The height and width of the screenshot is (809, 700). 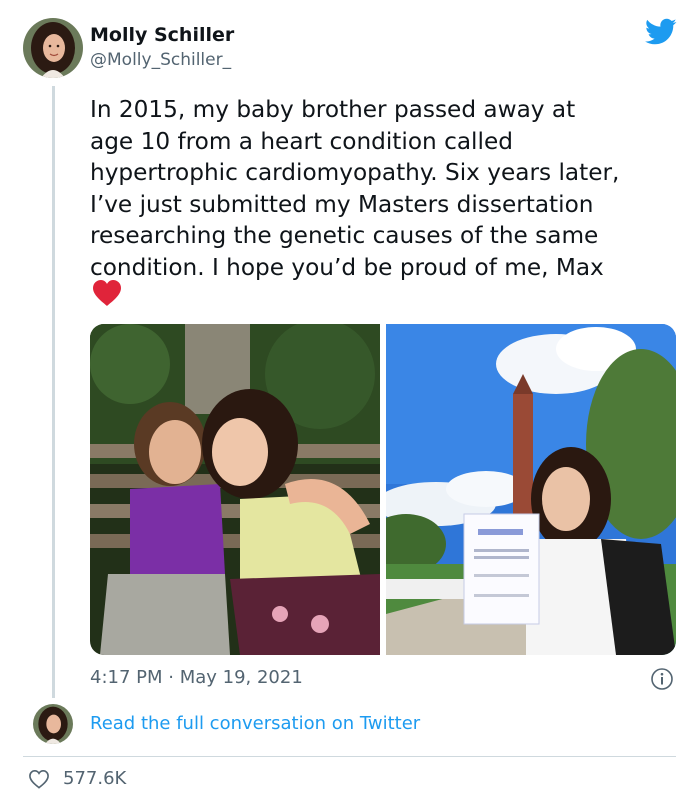 I want to click on footer-divider, so click(x=349, y=756).